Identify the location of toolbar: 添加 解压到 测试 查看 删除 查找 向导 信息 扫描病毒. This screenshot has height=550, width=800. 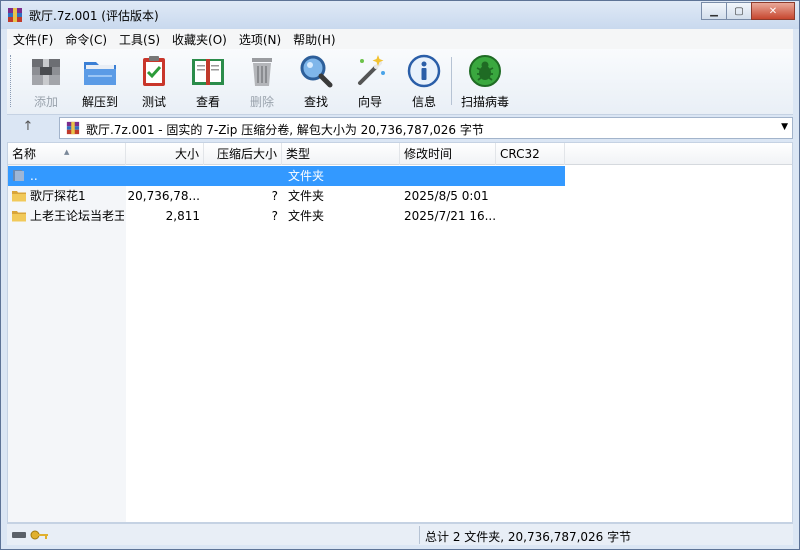
(400, 82).